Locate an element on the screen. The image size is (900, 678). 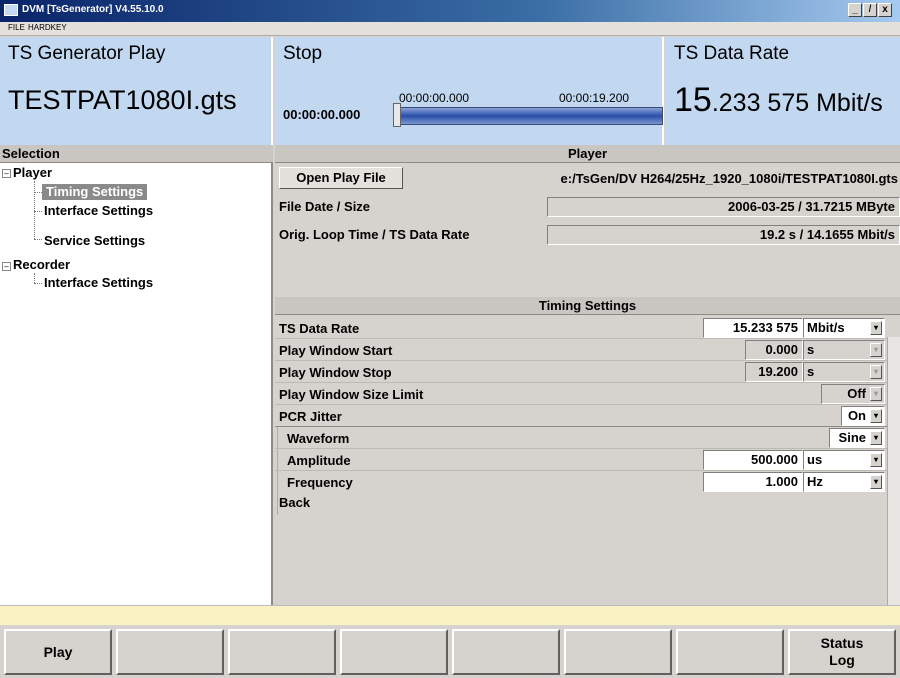
data-rate-panel: TS Data Rate 15.233 575 Mbit/s is located at coordinates (783, 91).